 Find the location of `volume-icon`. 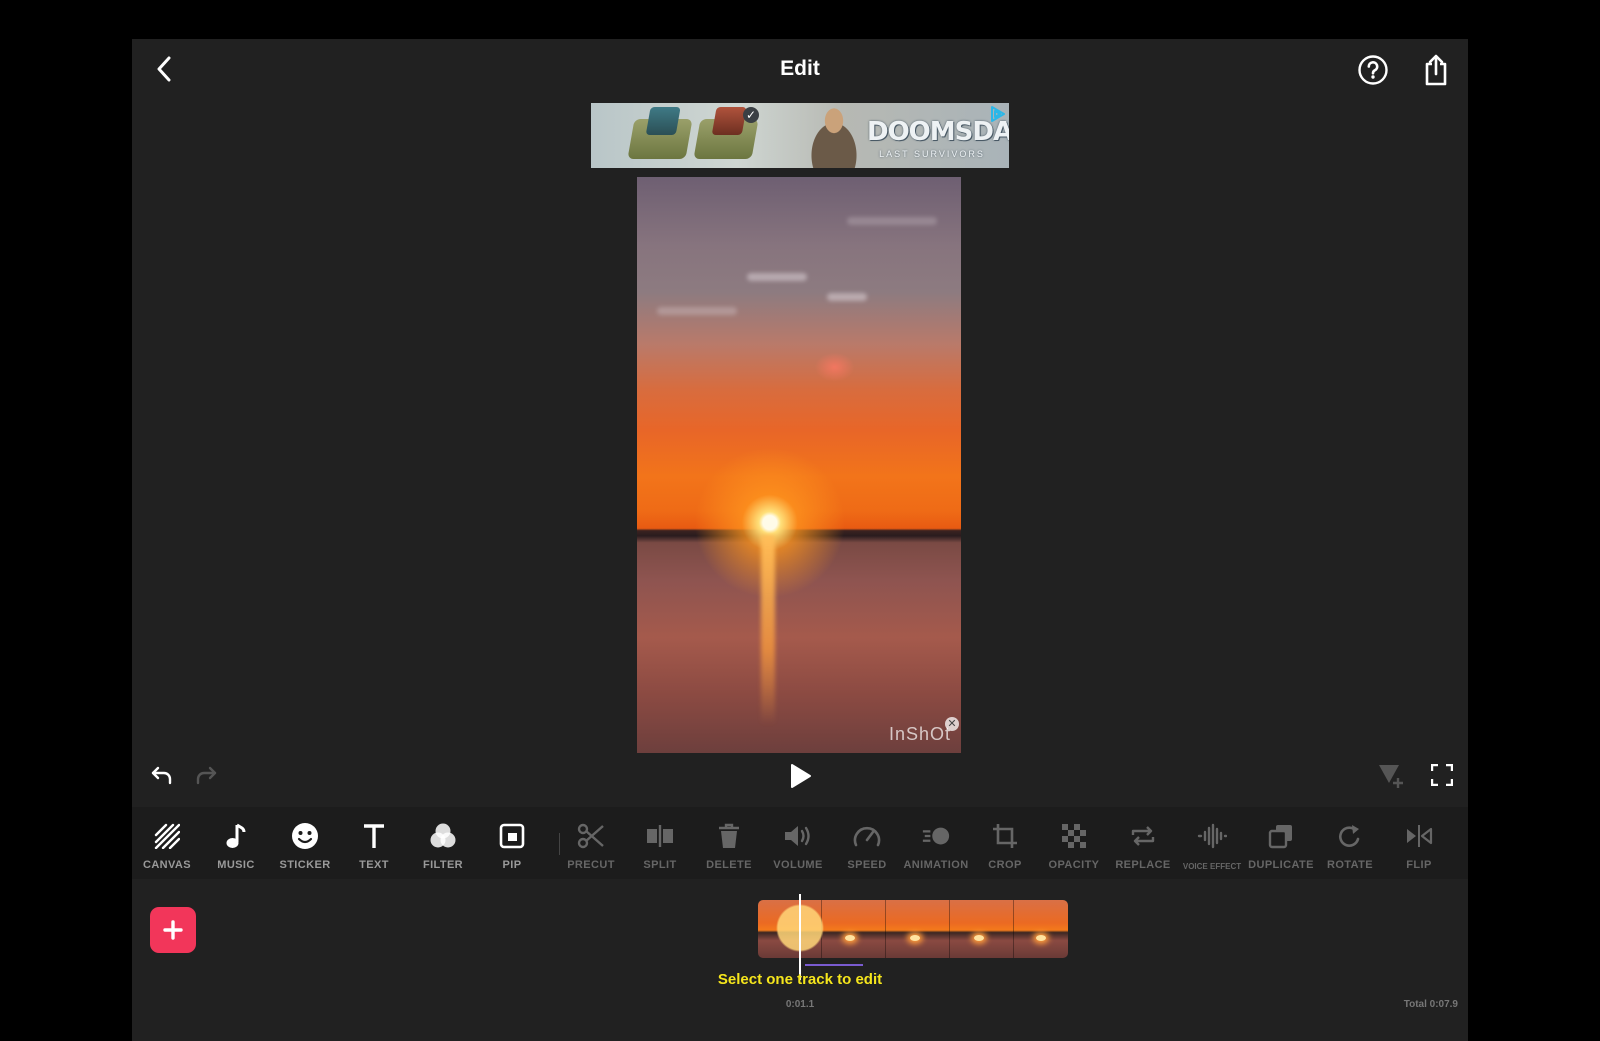

volume-icon is located at coordinates (798, 836).